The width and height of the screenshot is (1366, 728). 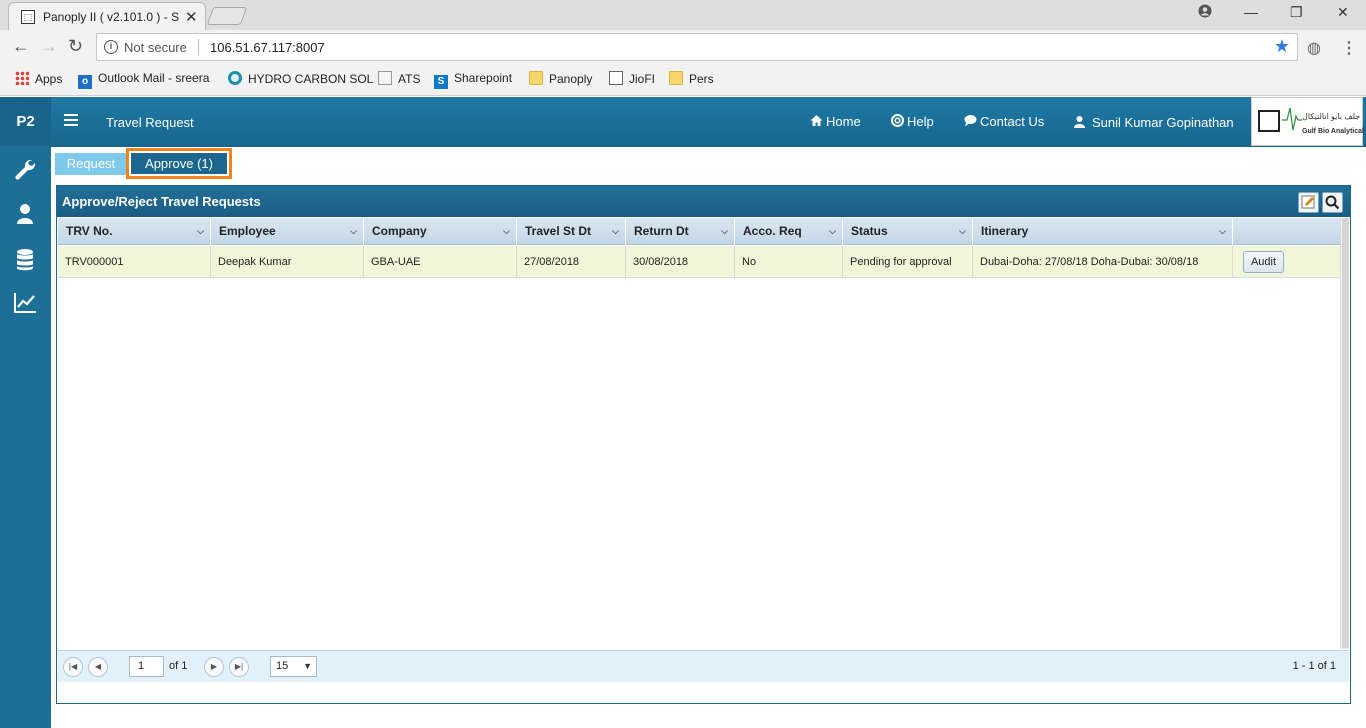 I want to click on bookmark-pers: Pers, so click(x=691, y=78).